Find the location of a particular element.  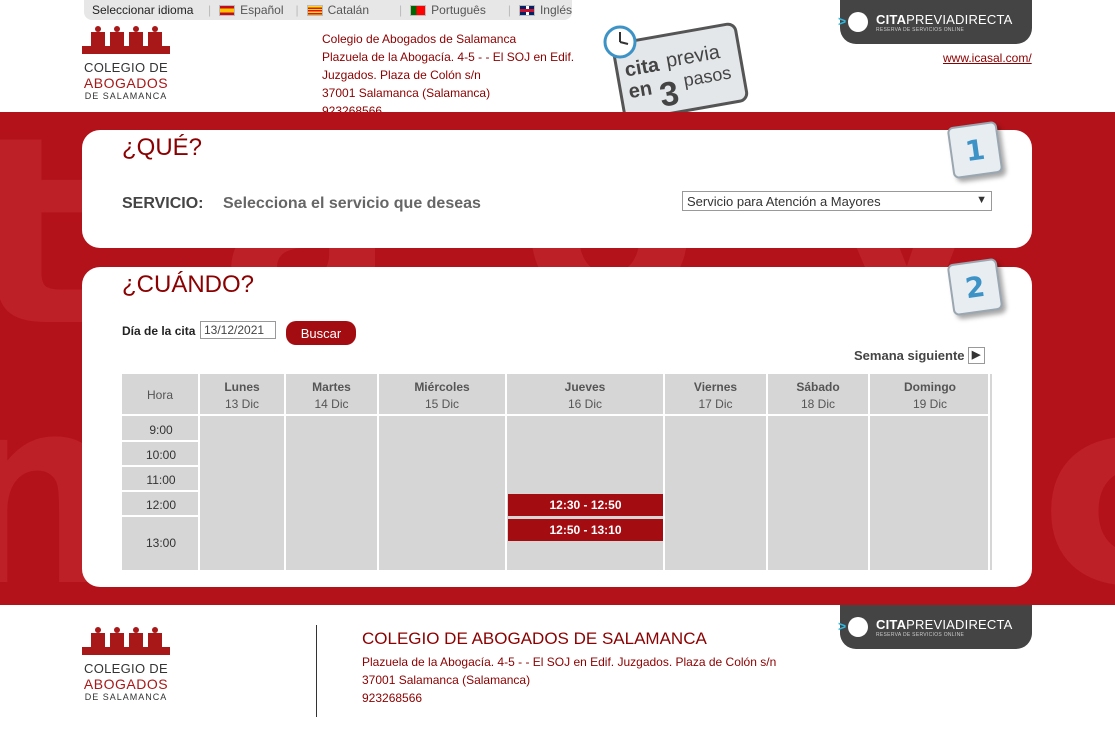

date-input: 13/12/2021 is located at coordinates (238, 330).